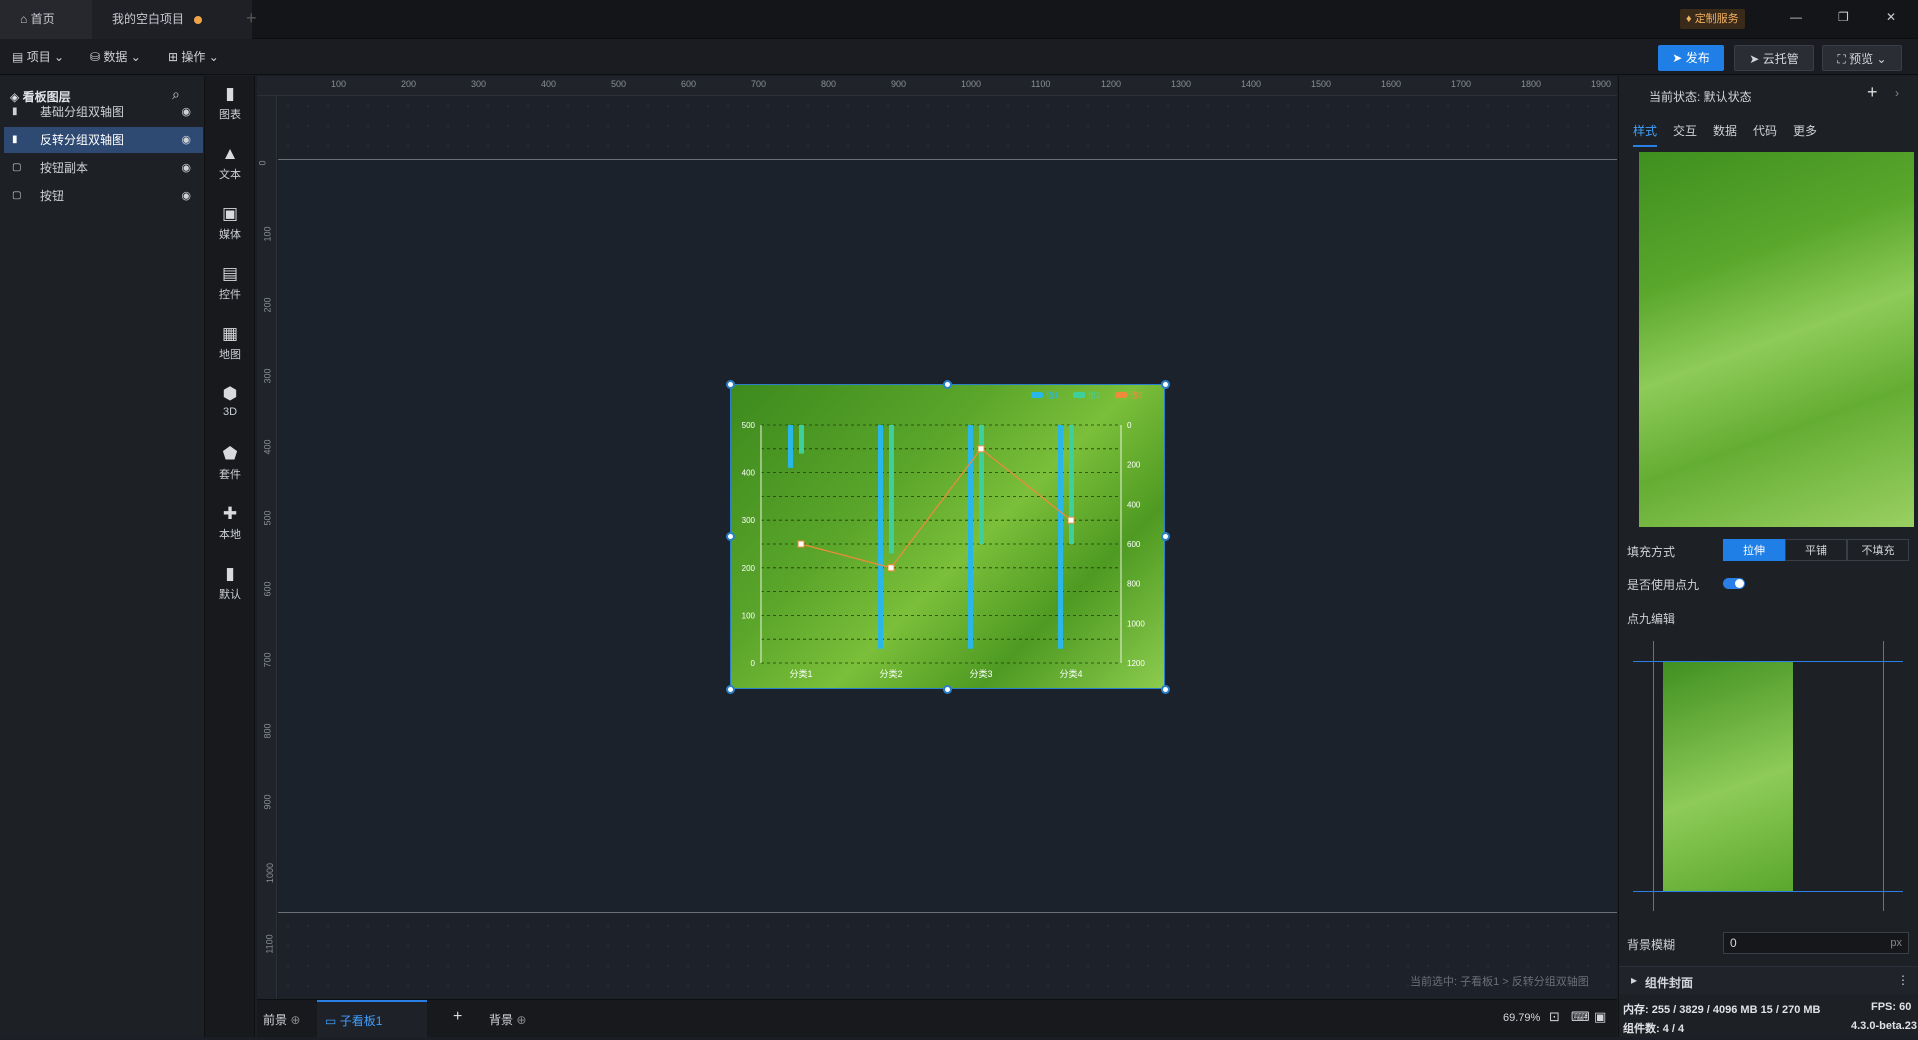 The image size is (1918, 1040). What do you see at coordinates (230, 106) in the screenshot?
I see `tool-item: ▮ 图表` at bounding box center [230, 106].